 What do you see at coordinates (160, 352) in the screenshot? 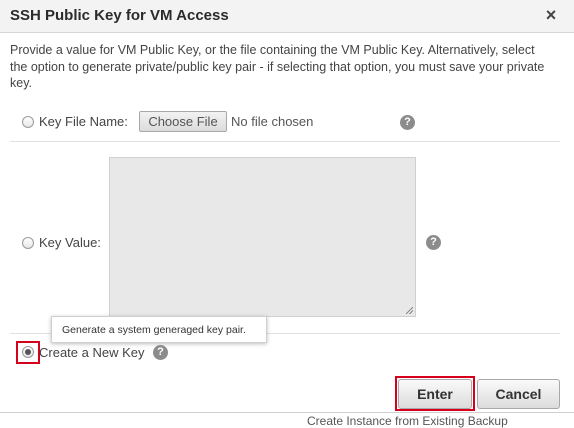
I see `new-key-help-icon: ?` at bounding box center [160, 352].